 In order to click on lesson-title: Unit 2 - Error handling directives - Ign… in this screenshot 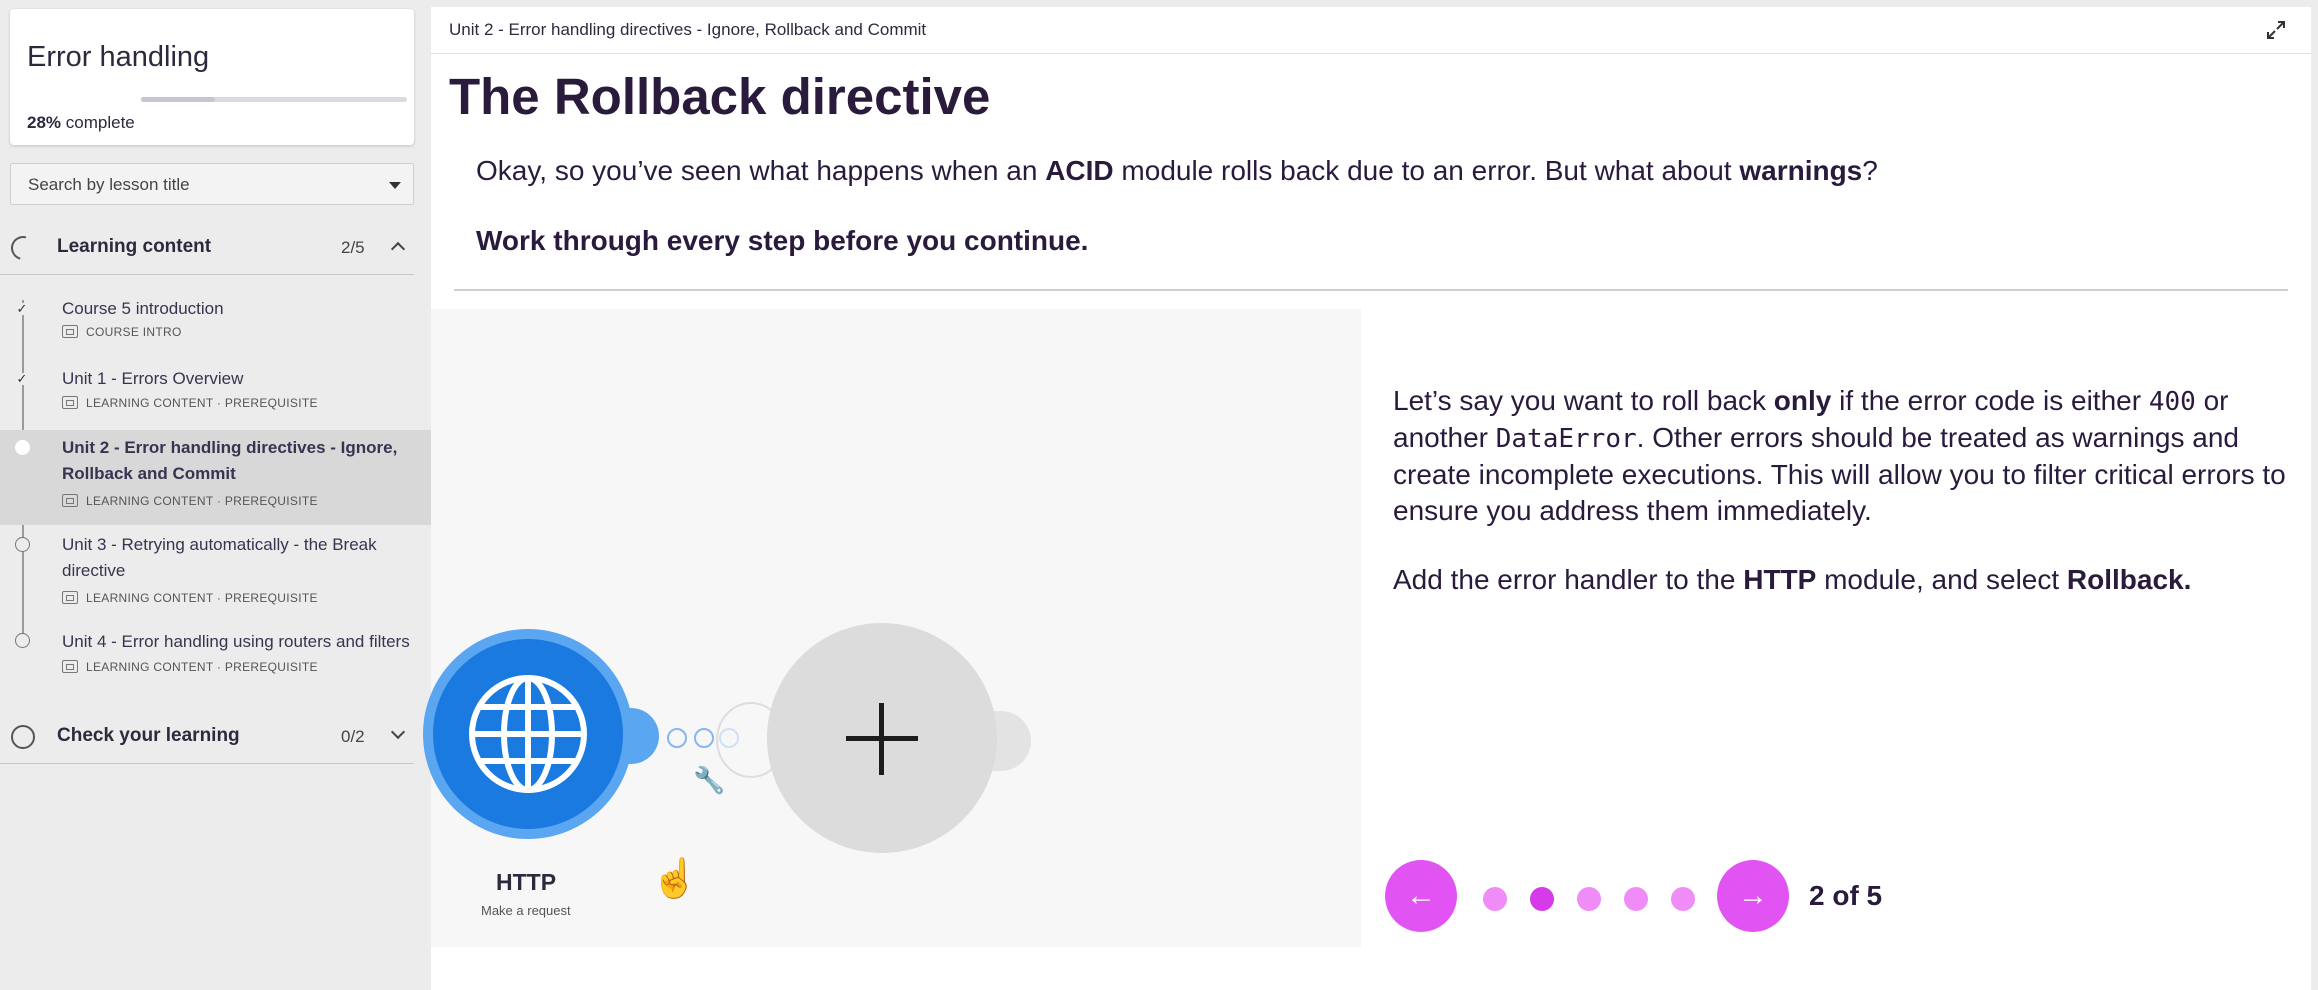, I will do `click(230, 460)`.